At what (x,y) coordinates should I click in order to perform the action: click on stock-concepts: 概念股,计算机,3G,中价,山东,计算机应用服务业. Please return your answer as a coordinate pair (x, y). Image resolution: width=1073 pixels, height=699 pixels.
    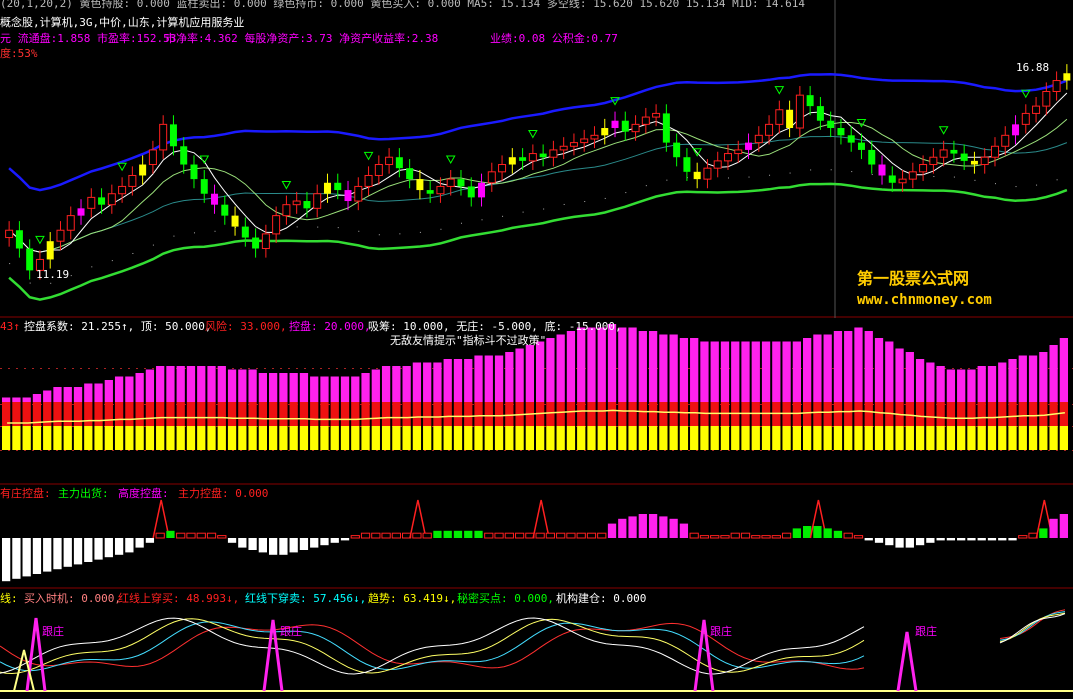
    Looking at the image, I should click on (122, 22).